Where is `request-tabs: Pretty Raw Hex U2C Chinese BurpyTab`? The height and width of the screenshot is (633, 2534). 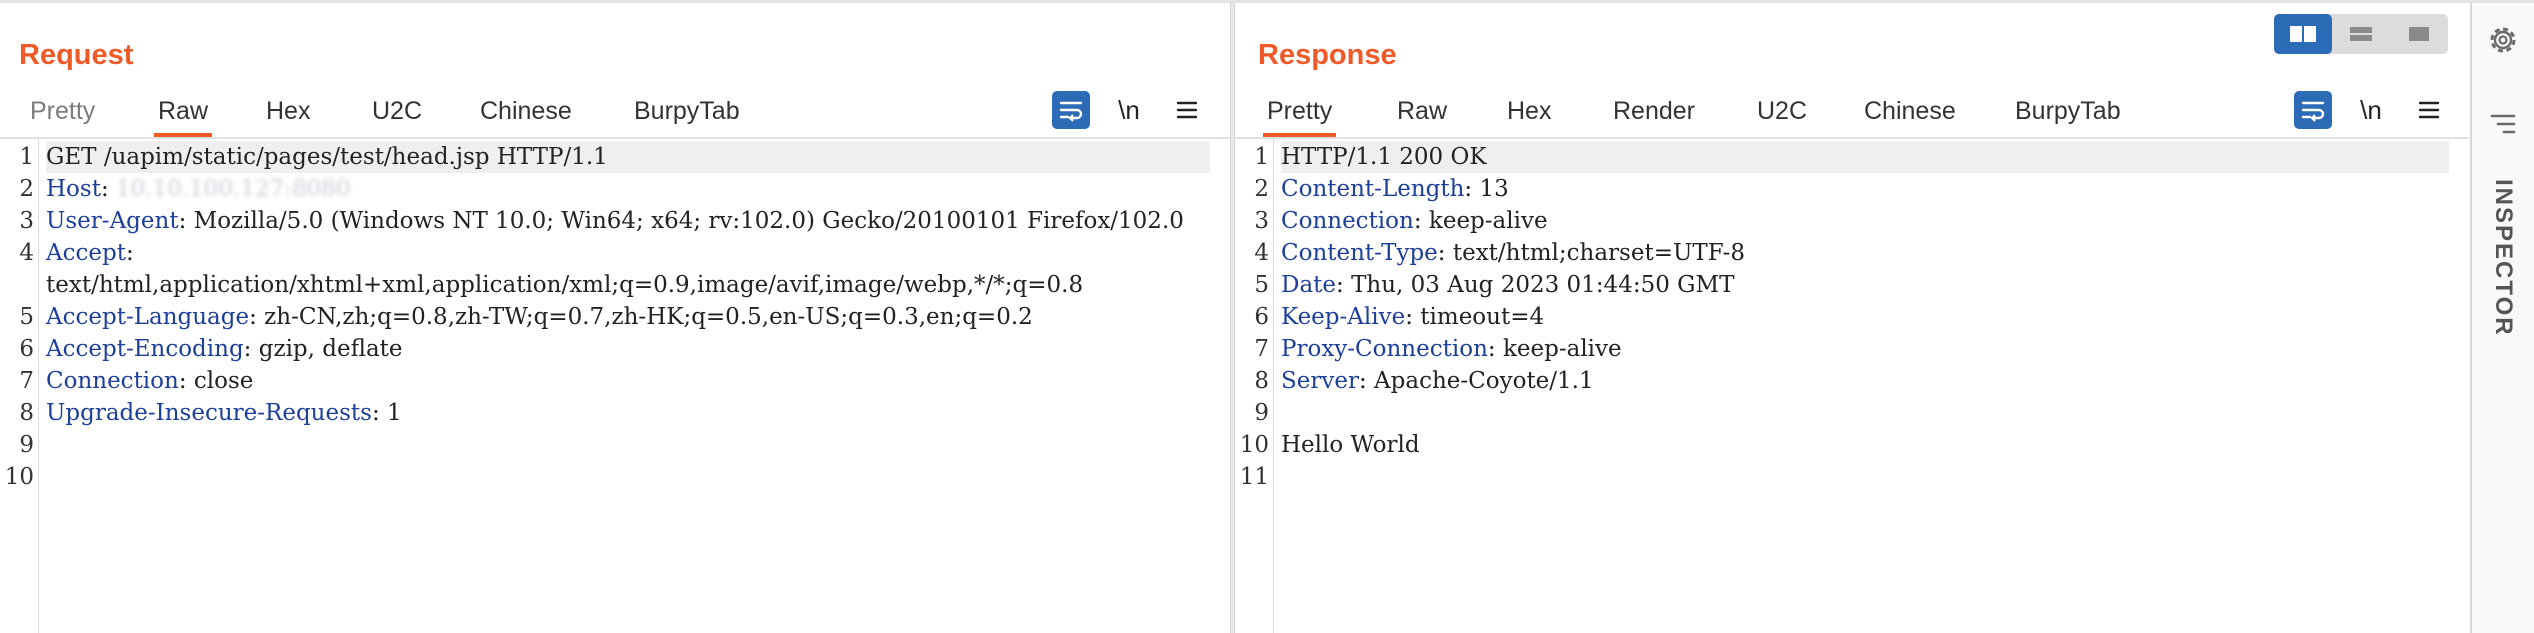 request-tabs: Pretty Raw Hex U2C Chinese BurpyTab is located at coordinates (615, 113).